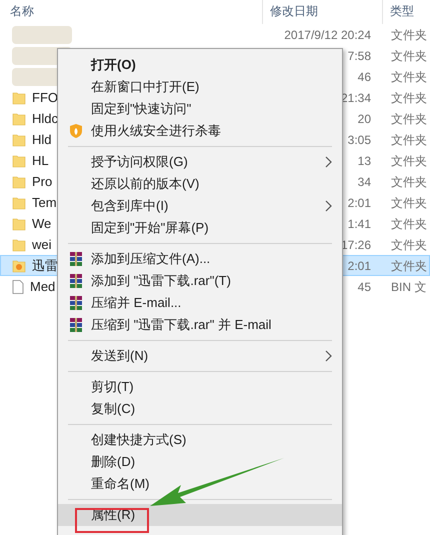 The image size is (430, 535). What do you see at coordinates (138, 440) in the screenshot?
I see `menu-label: 创建快捷方式(S)` at bounding box center [138, 440].